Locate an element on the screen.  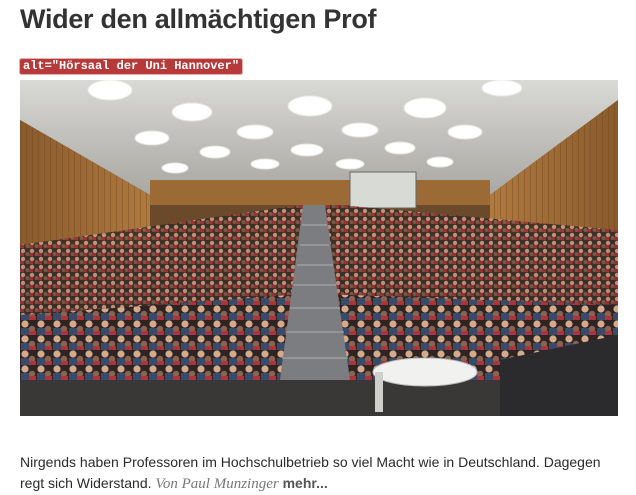
author-byline: Von Paul Munzinger is located at coordinates (217, 484).